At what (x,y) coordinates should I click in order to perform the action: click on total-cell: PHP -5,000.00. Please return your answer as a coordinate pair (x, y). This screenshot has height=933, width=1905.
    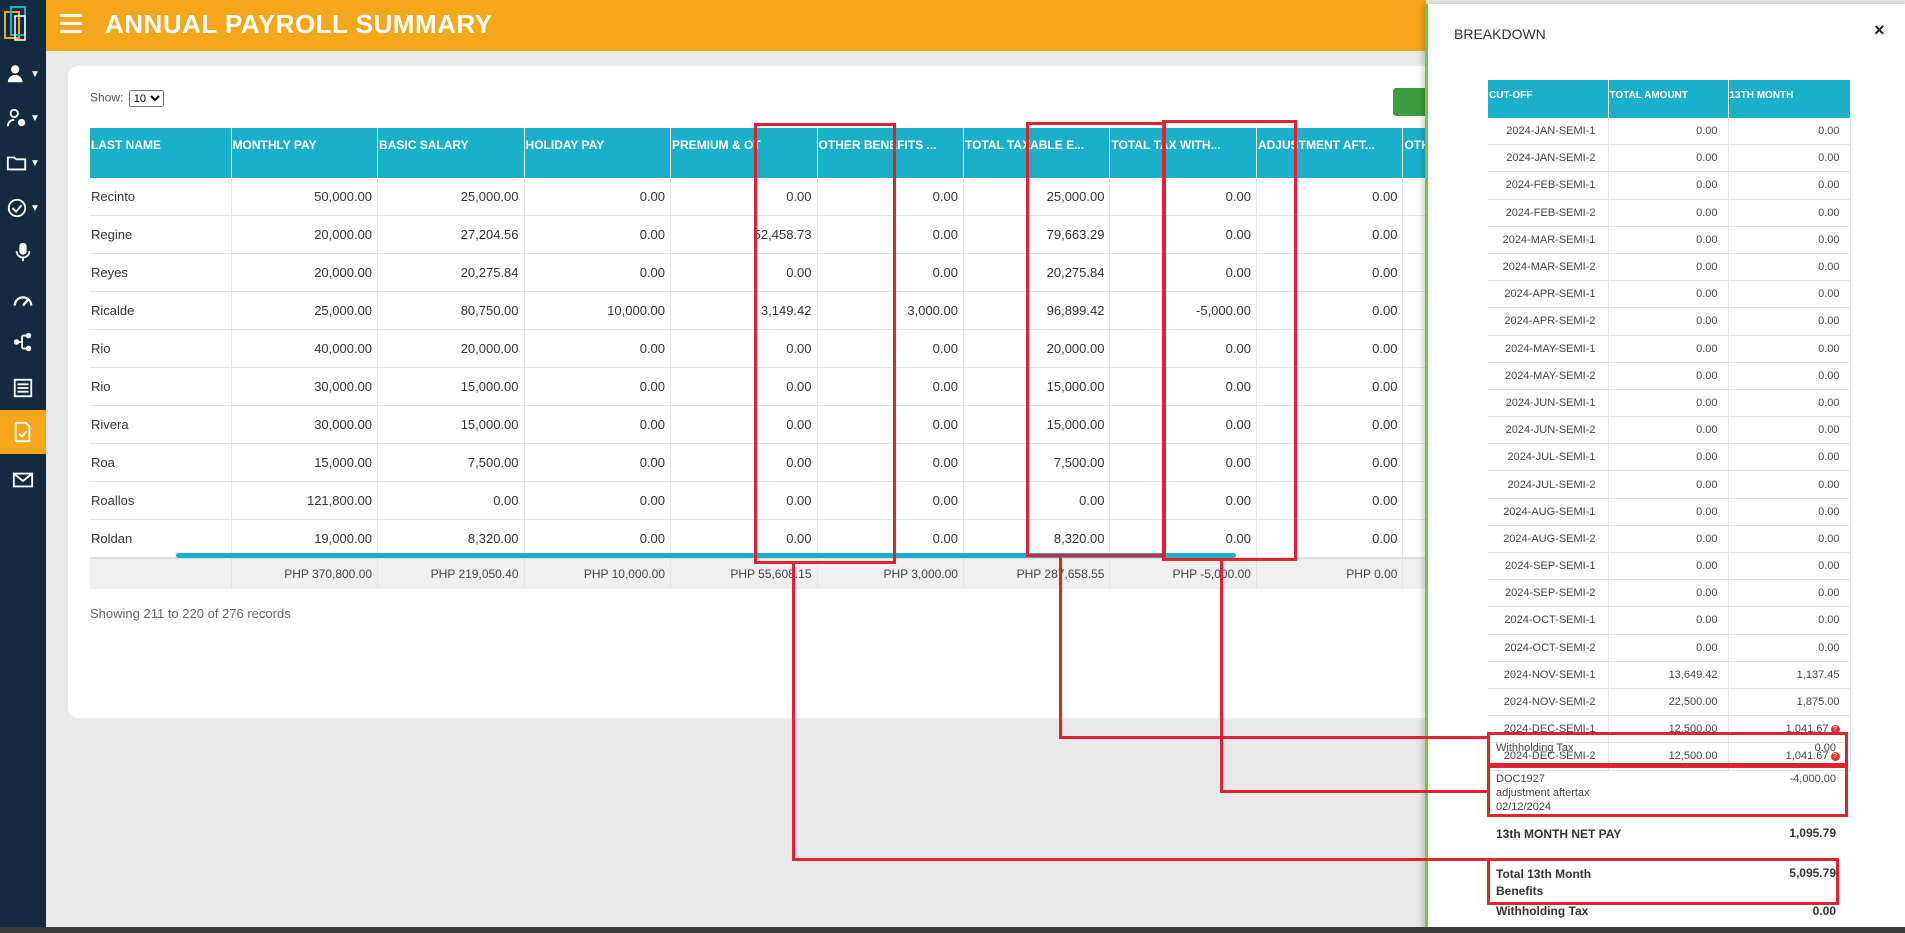
    Looking at the image, I should click on (1183, 573).